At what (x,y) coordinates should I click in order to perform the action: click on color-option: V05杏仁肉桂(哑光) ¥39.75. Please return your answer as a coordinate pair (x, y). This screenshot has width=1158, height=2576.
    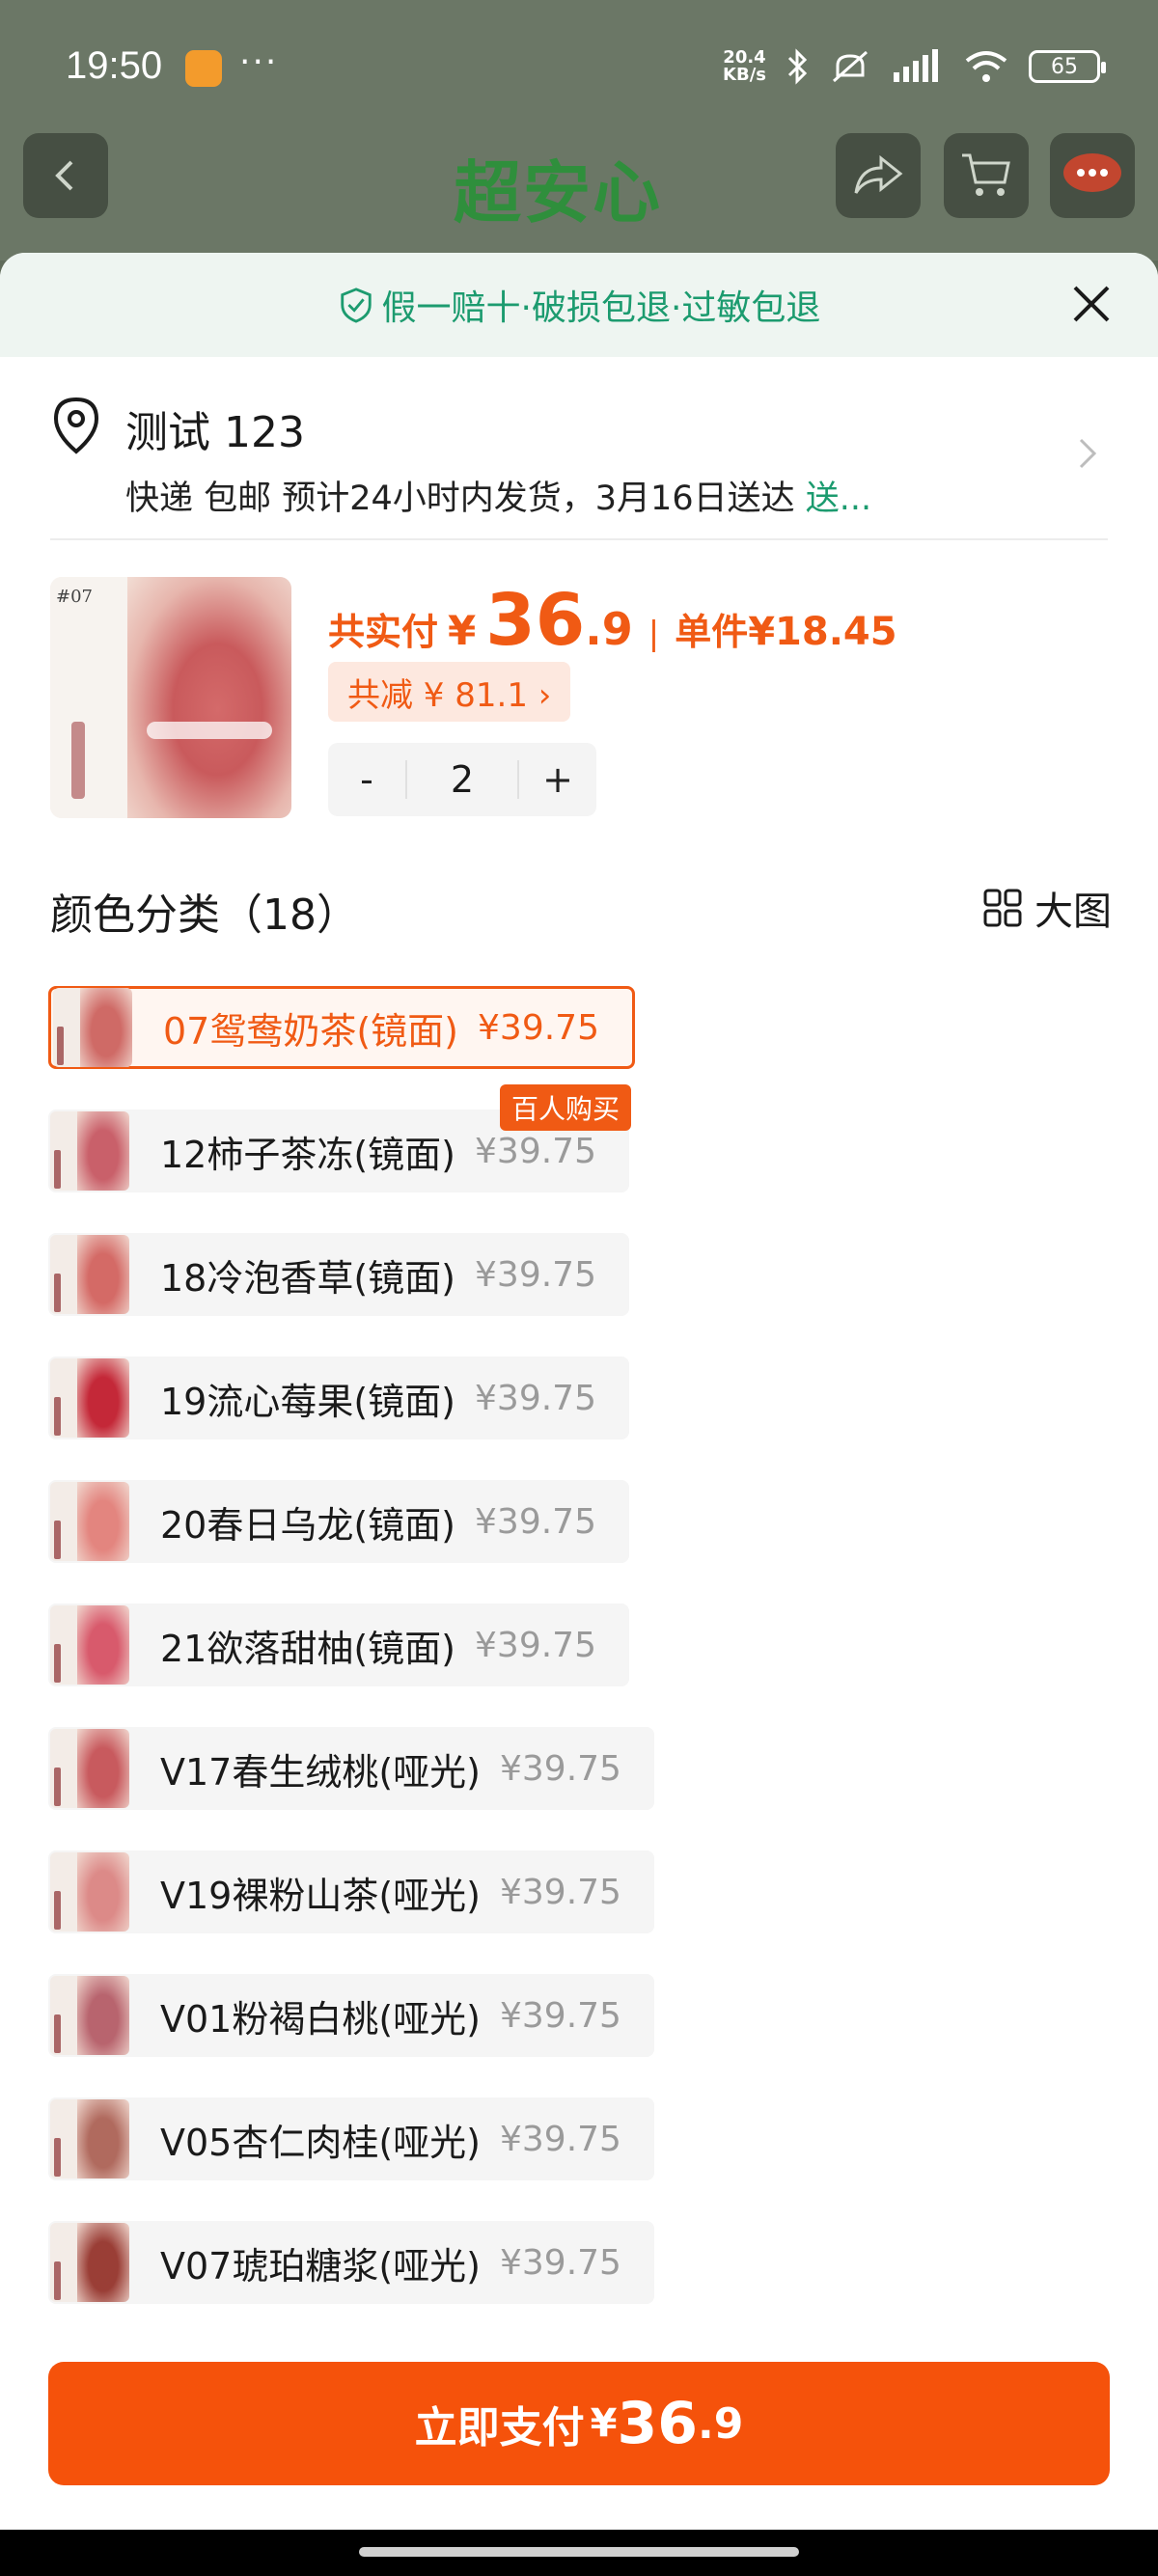
    Looking at the image, I should click on (351, 2138).